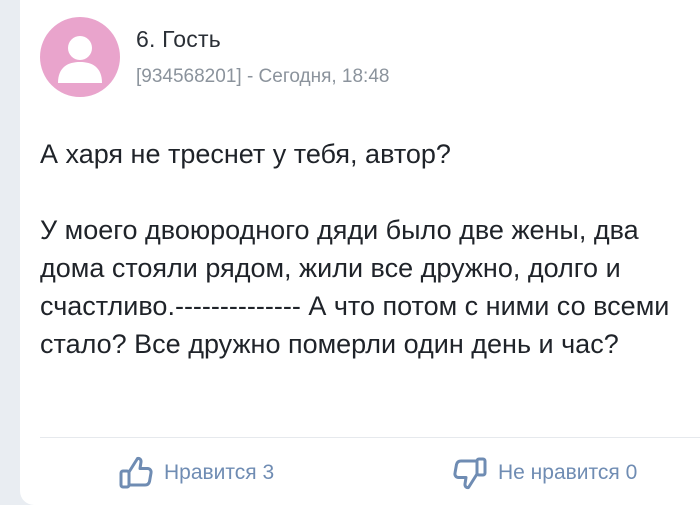 The height and width of the screenshot is (505, 700). Describe the element at coordinates (470, 473) in the screenshot. I see `thumbs-down-icon` at that location.